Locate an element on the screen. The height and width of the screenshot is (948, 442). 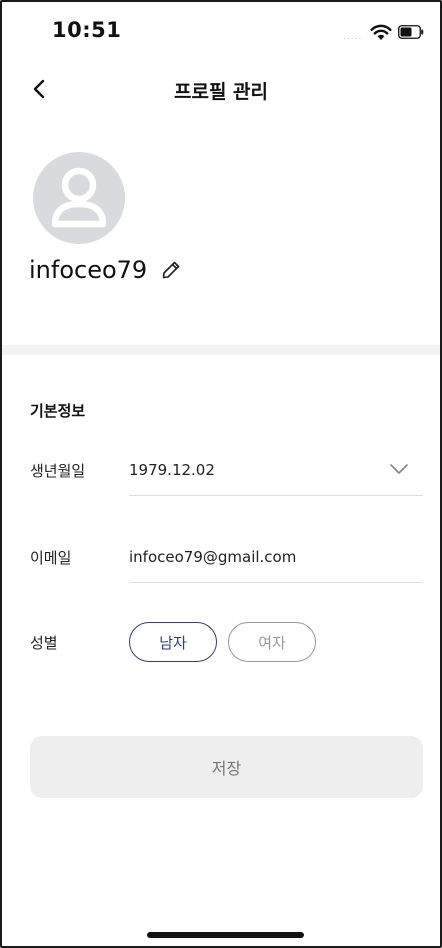
gender-male-button: 남자 is located at coordinates (173, 642).